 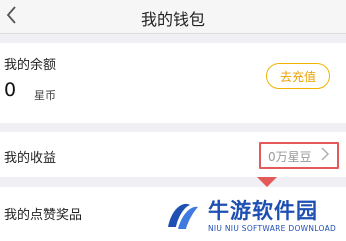 I want to click on watermark: 牛游软件园 NIU NIU SOFTWARE DOWNLOAD, so click(x=252, y=217).